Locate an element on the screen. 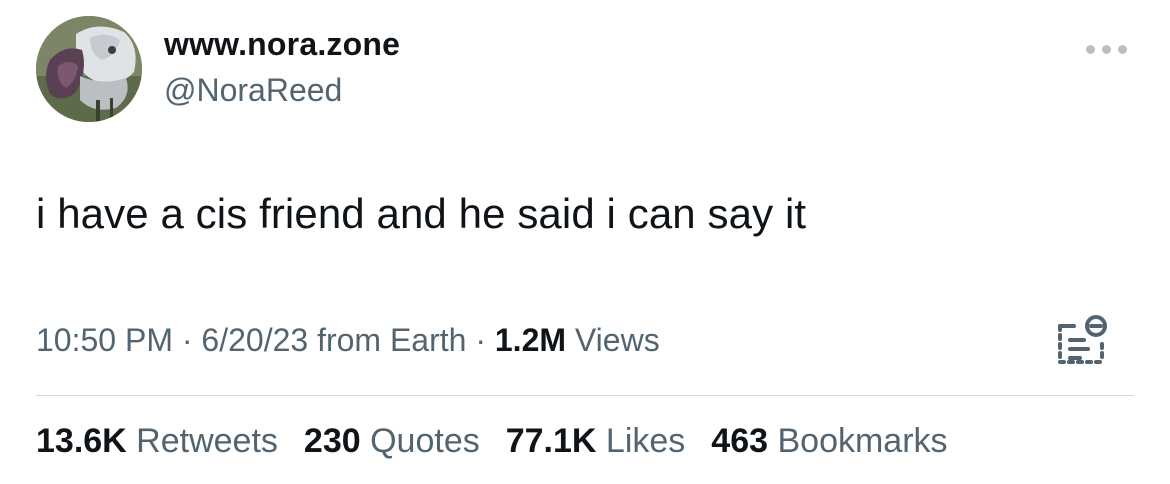 Image resolution: width=1170 pixels, height=484 pixels. likes-label: Likes is located at coordinates (641, 441).